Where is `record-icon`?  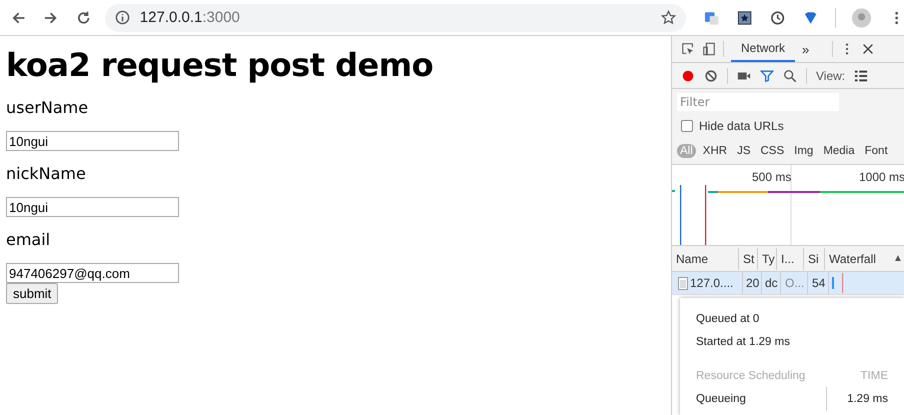
record-icon is located at coordinates (688, 75).